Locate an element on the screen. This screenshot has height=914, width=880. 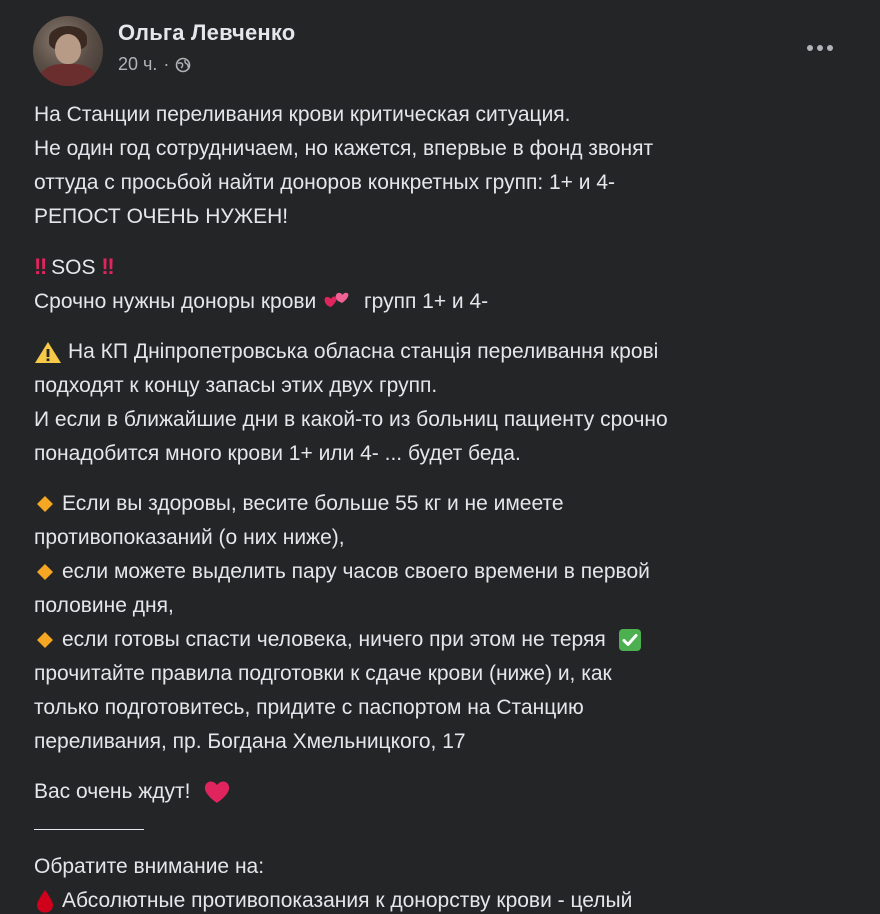
paragraph-waiting: Вас очень ждут! is located at coordinates (434, 792).